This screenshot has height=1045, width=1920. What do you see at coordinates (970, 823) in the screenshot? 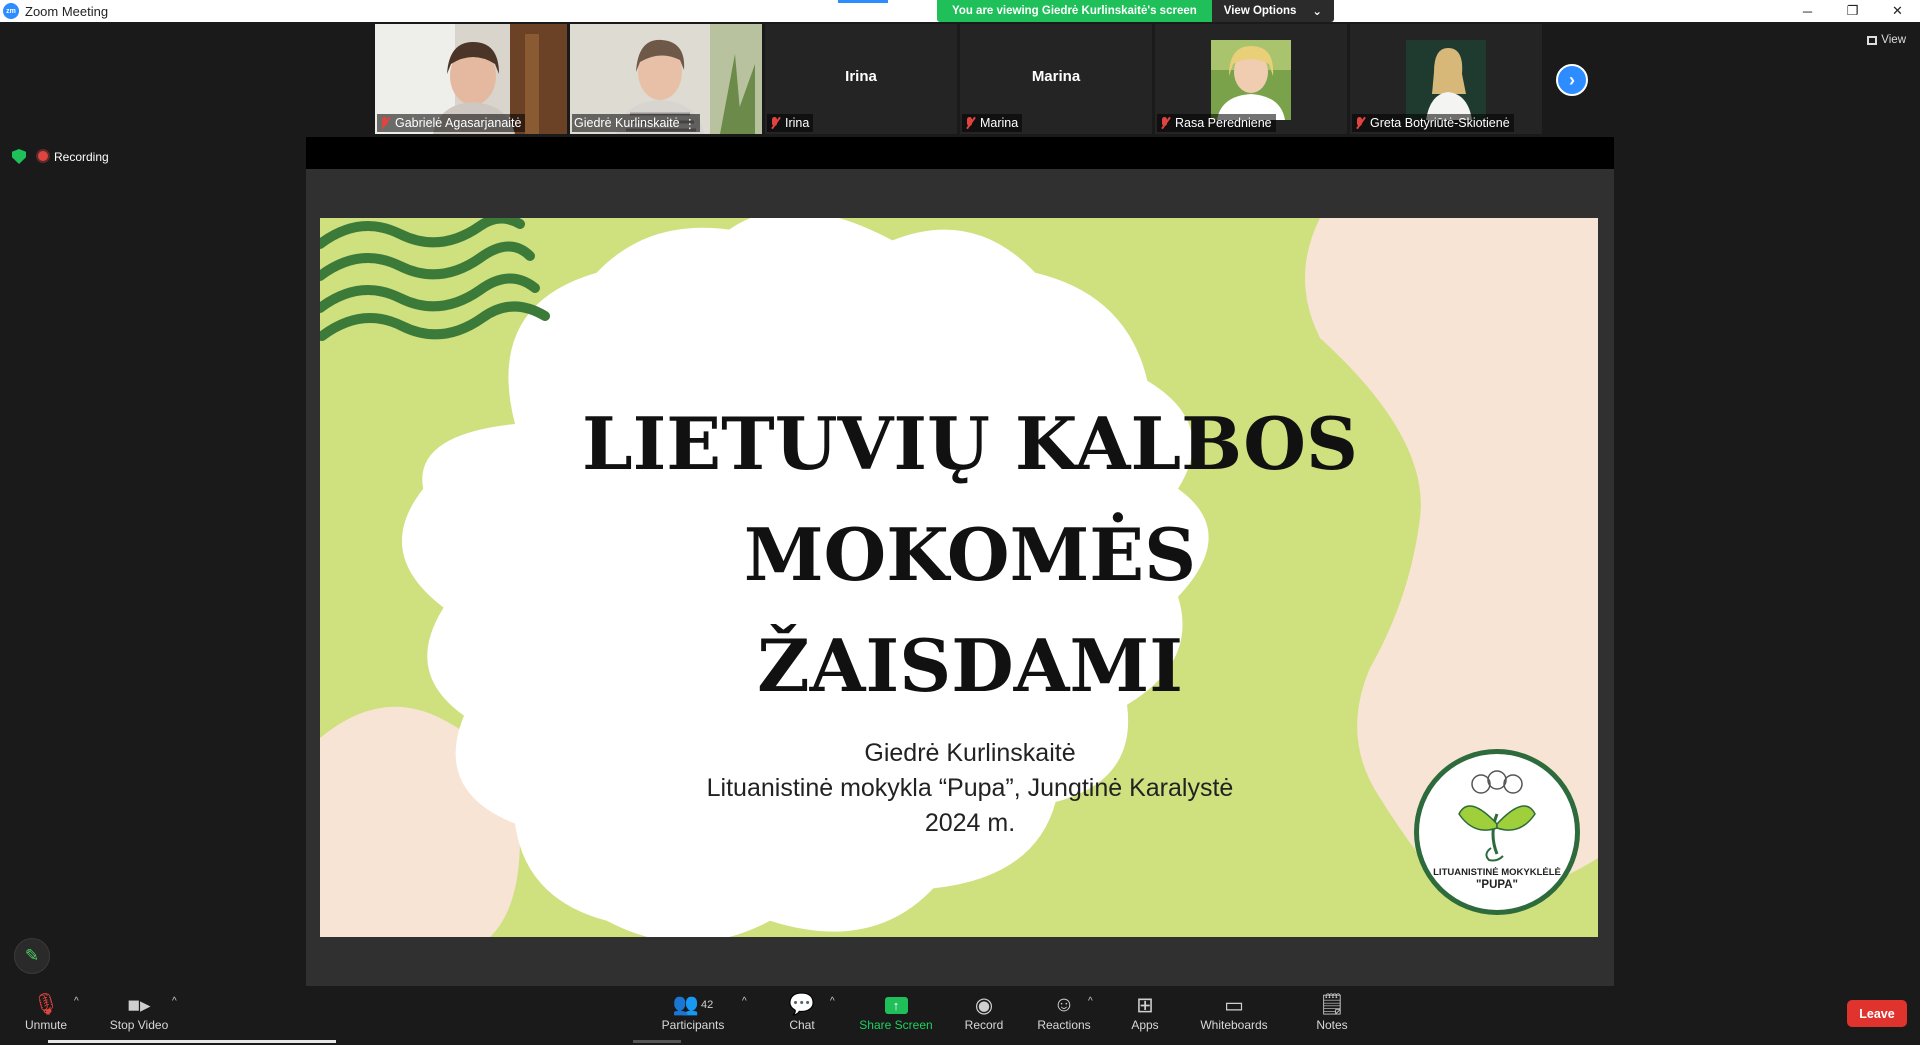
I see `slide-year: 2024 m.` at bounding box center [970, 823].